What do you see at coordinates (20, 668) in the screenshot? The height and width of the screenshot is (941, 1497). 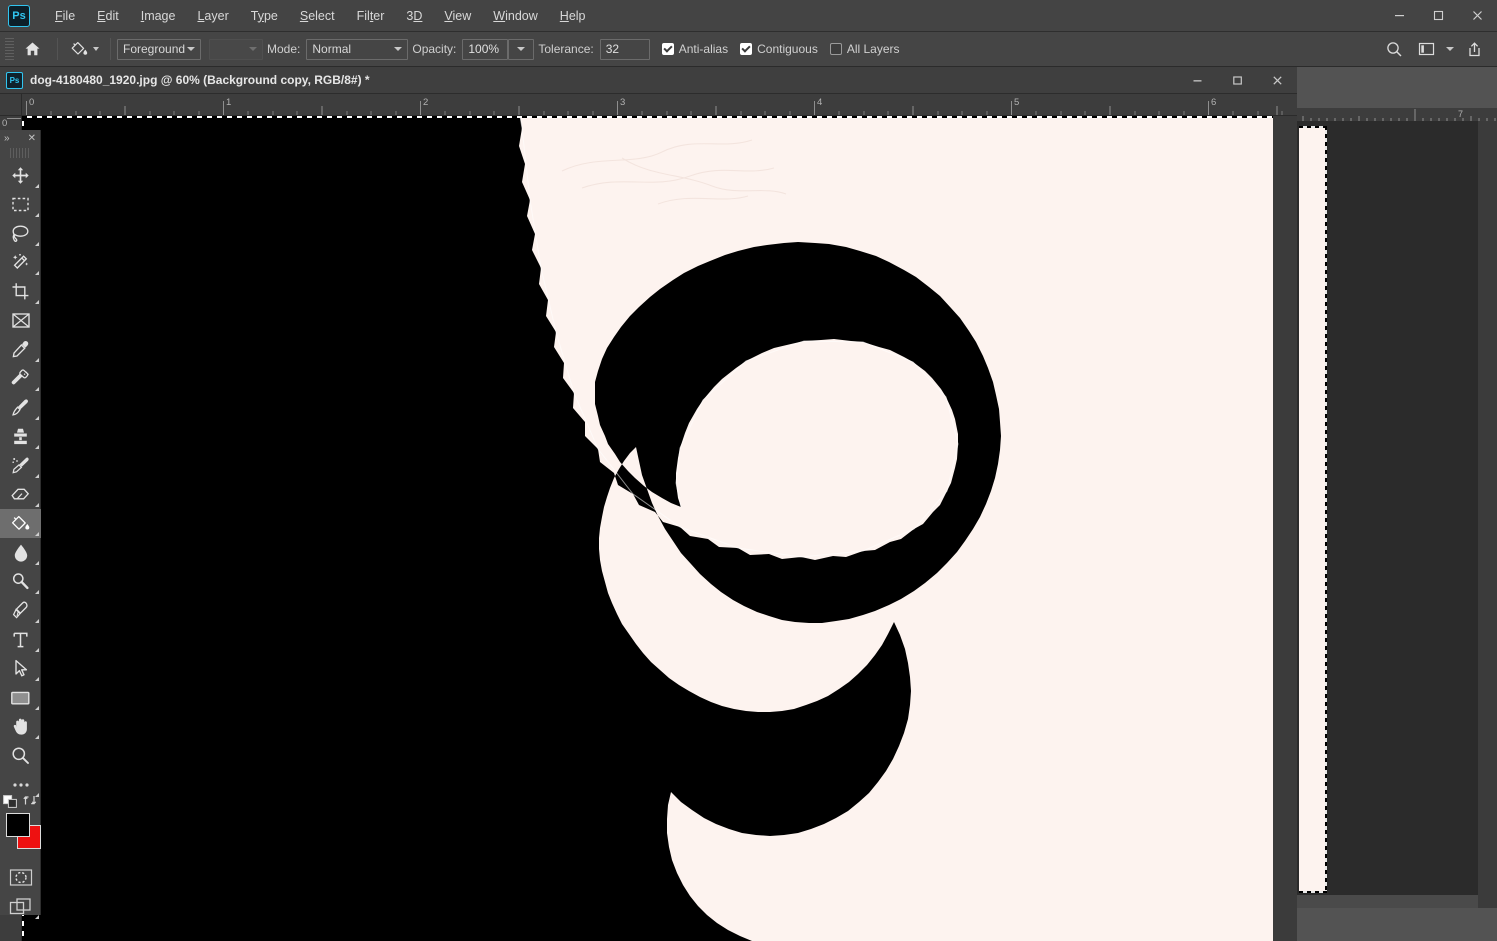 I see `path-selection-tool` at bounding box center [20, 668].